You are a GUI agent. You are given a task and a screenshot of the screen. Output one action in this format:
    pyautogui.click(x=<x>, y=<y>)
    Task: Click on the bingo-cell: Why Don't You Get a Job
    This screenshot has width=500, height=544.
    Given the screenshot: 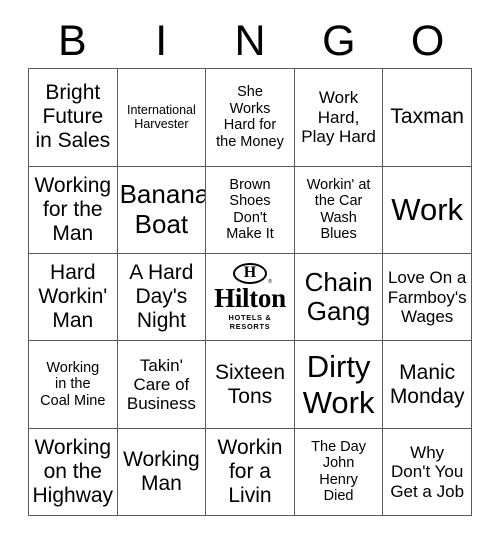 What is the action you would take?
    pyautogui.click(x=427, y=472)
    